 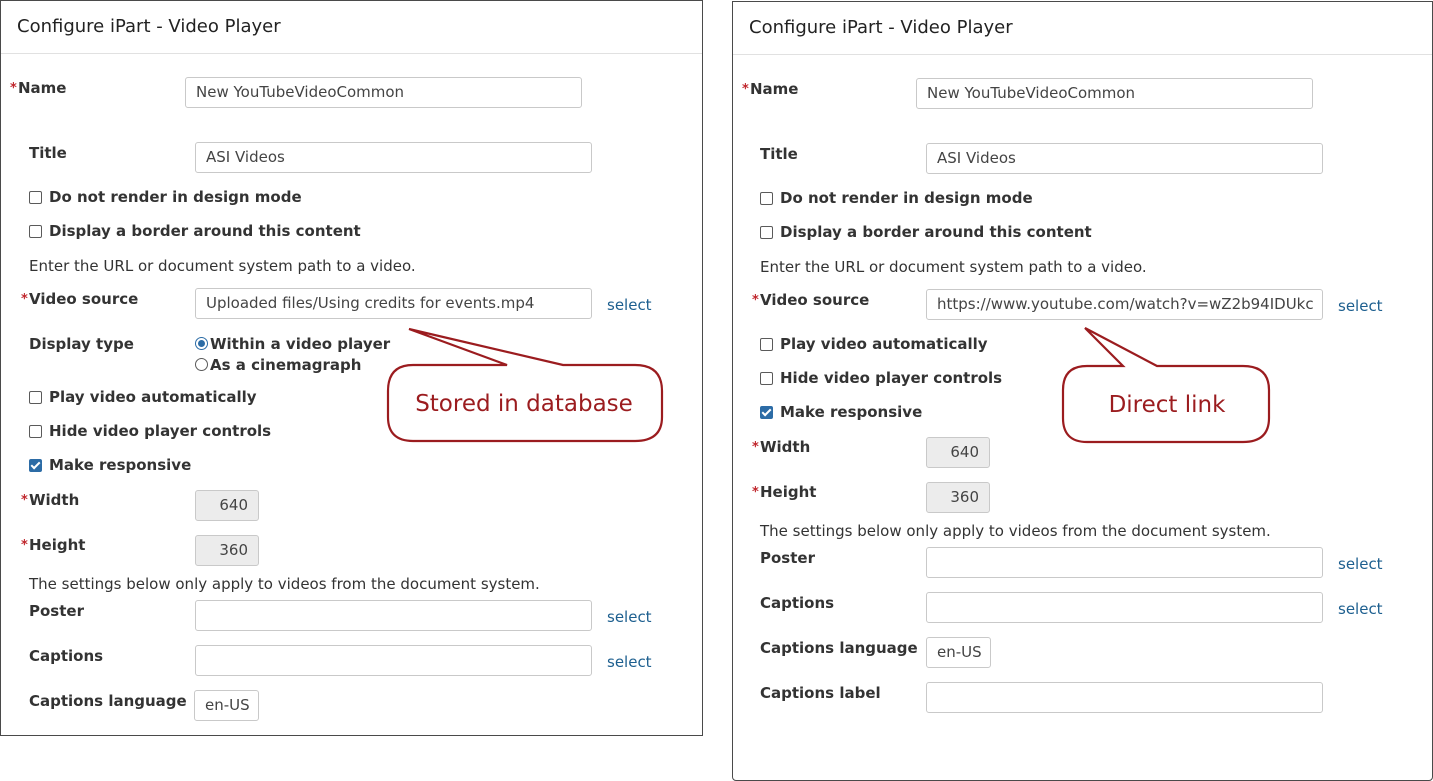 What do you see at coordinates (1167, 405) in the screenshot?
I see `callout-text: Direct link` at bounding box center [1167, 405].